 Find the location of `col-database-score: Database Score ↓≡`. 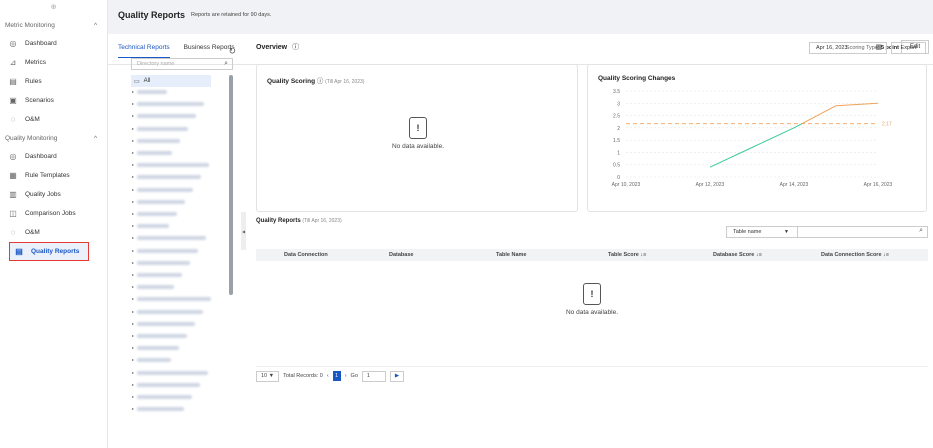

col-database-score: Database Score ↓≡ is located at coordinates (737, 255).